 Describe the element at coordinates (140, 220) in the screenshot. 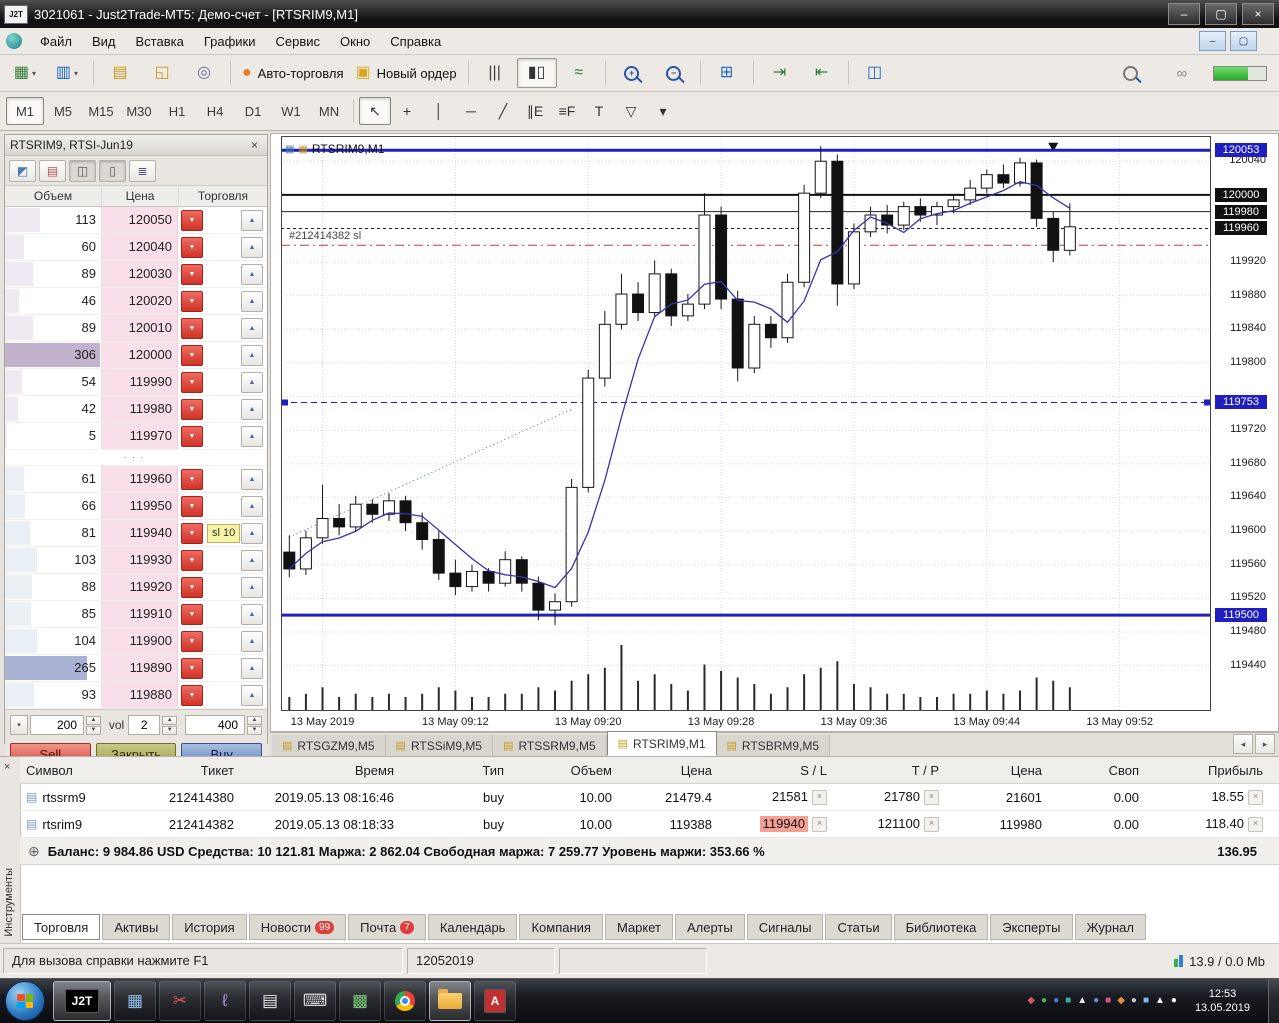

I see `dom-price-cell: 120050` at that location.